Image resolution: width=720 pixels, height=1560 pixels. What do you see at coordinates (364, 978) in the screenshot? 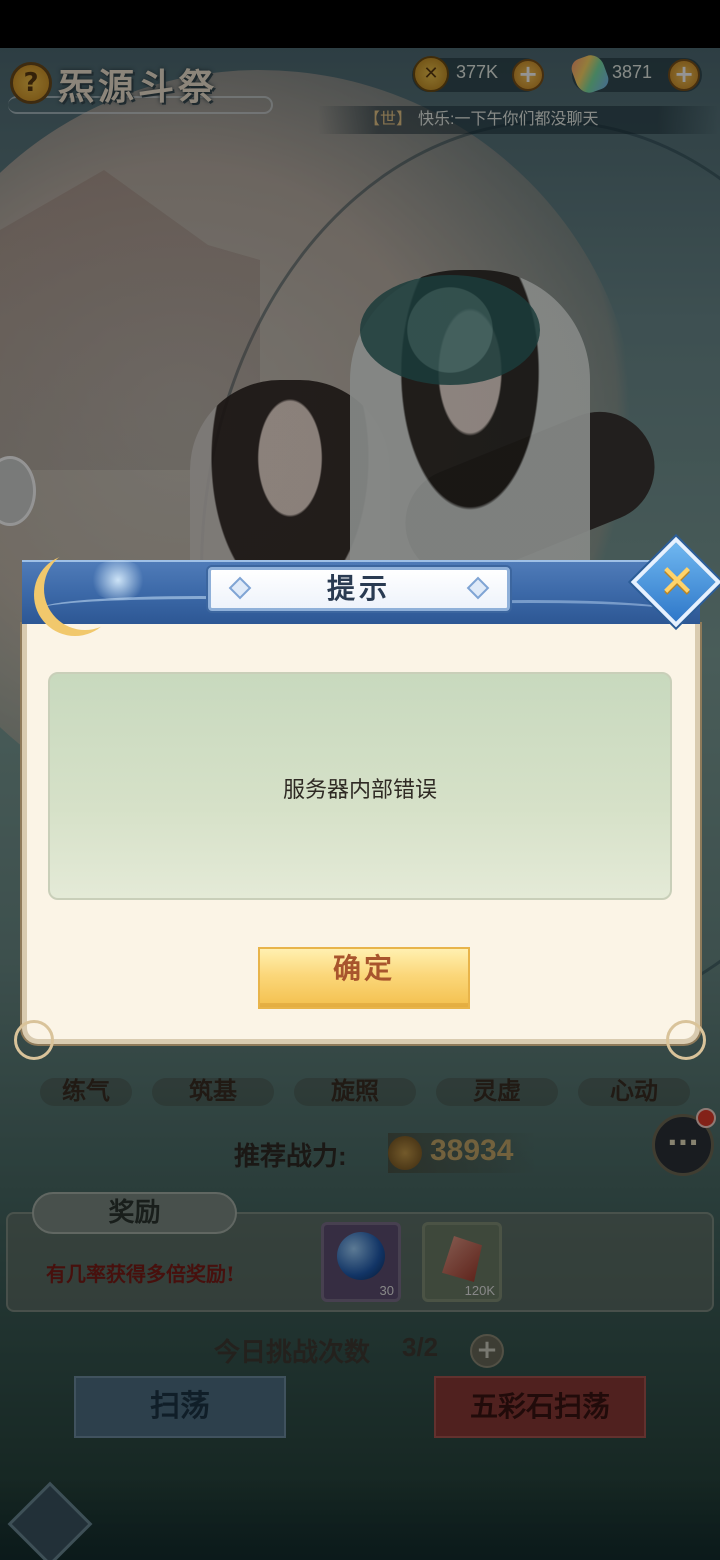
I see `confirm-button-label: 确定` at bounding box center [364, 978].